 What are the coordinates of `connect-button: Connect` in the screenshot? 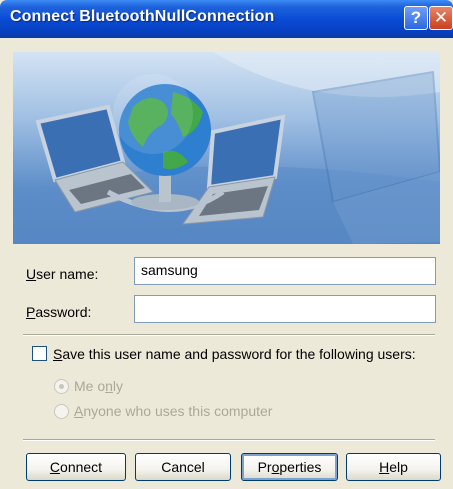 It's located at (76, 467).